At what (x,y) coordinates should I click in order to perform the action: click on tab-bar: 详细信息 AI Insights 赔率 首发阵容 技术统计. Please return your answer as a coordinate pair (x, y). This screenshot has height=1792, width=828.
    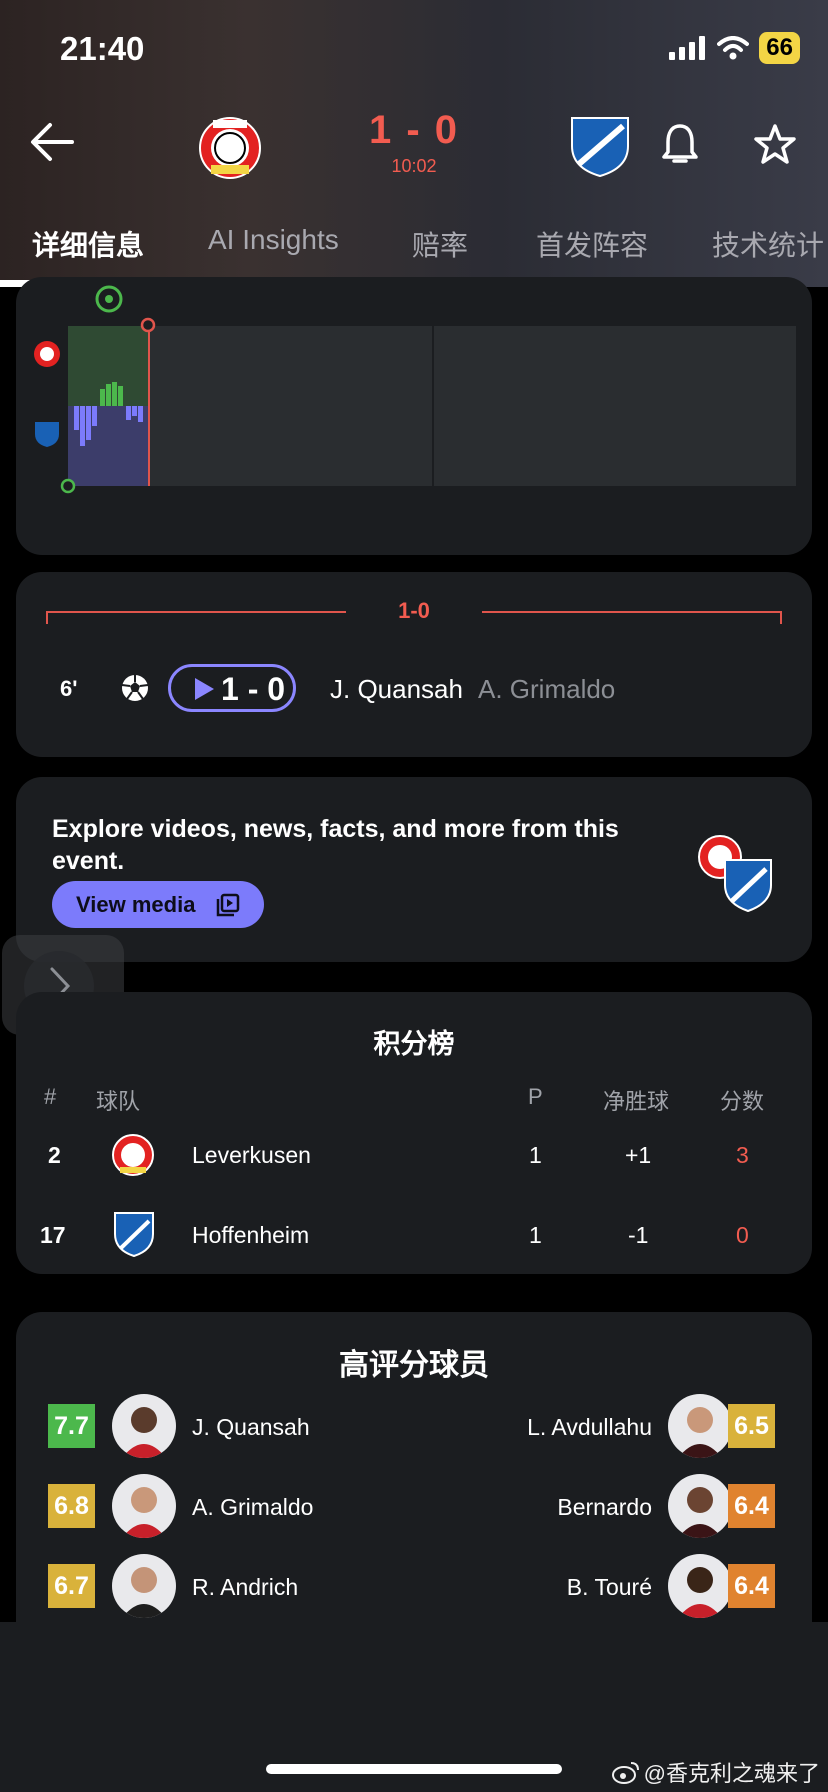
    Looking at the image, I should click on (414, 248).